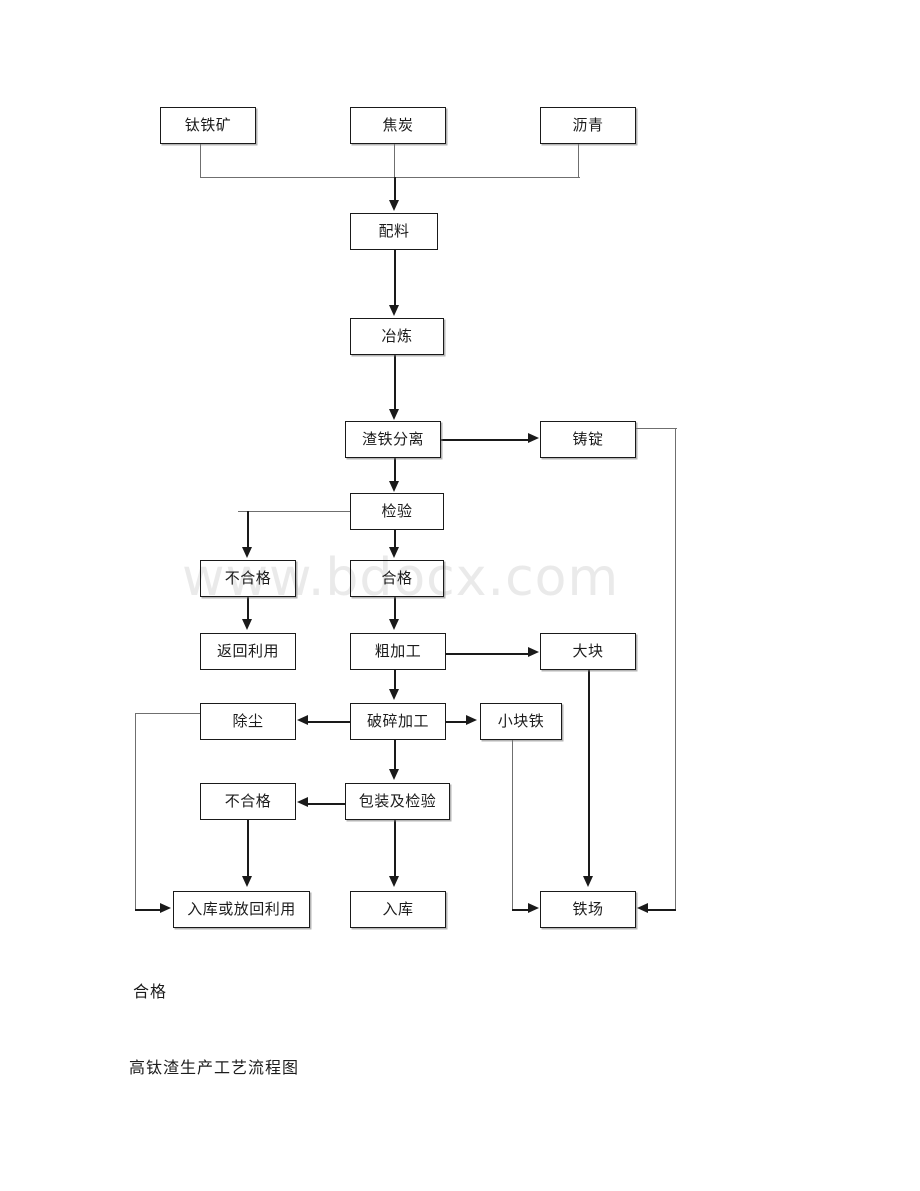  Describe the element at coordinates (201, 161) in the screenshot. I see `edge-ilmenite-drop` at that location.